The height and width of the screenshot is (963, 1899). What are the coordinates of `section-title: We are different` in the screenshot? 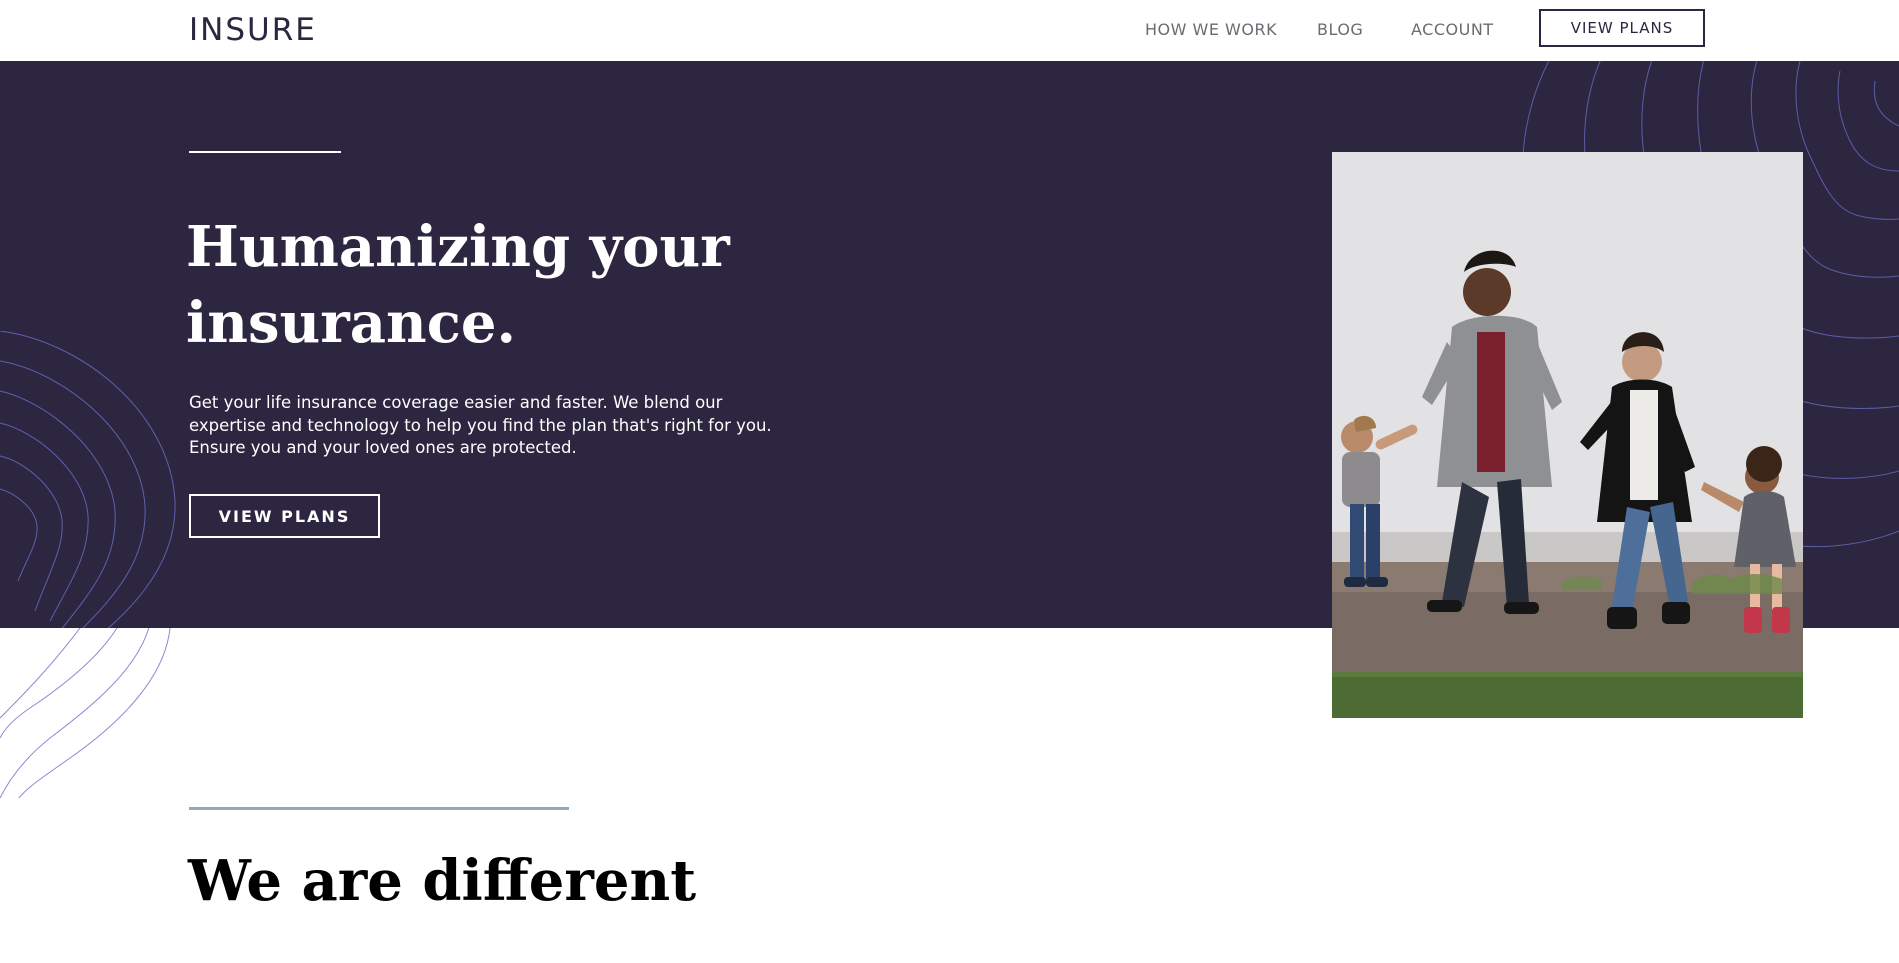 It's located at (442, 881).